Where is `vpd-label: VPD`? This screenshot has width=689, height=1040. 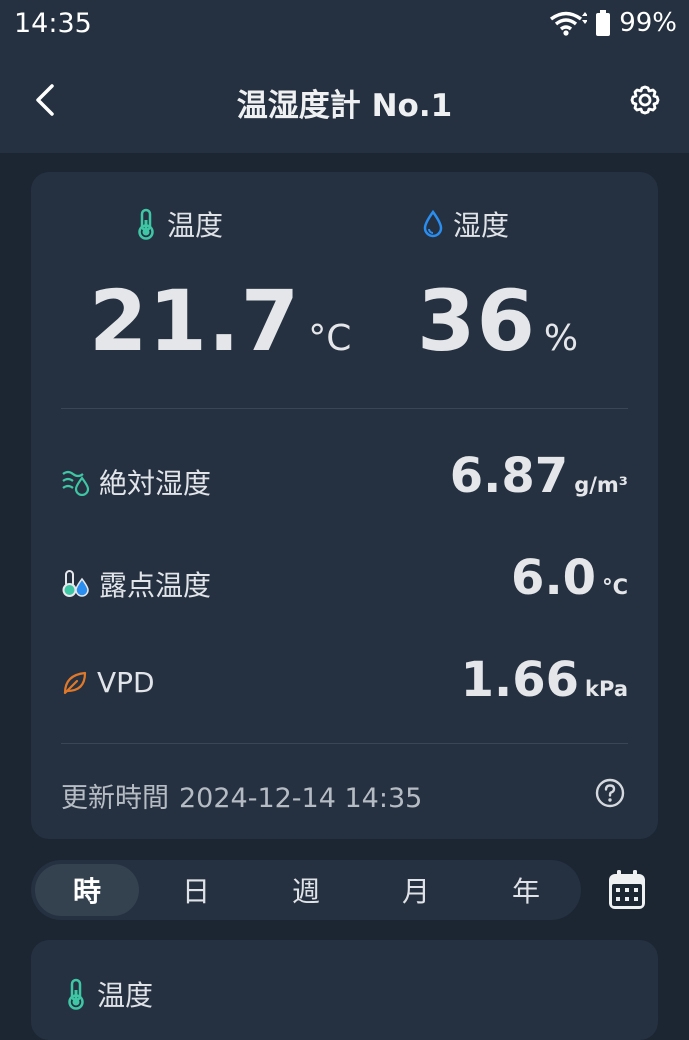 vpd-label: VPD is located at coordinates (126, 682).